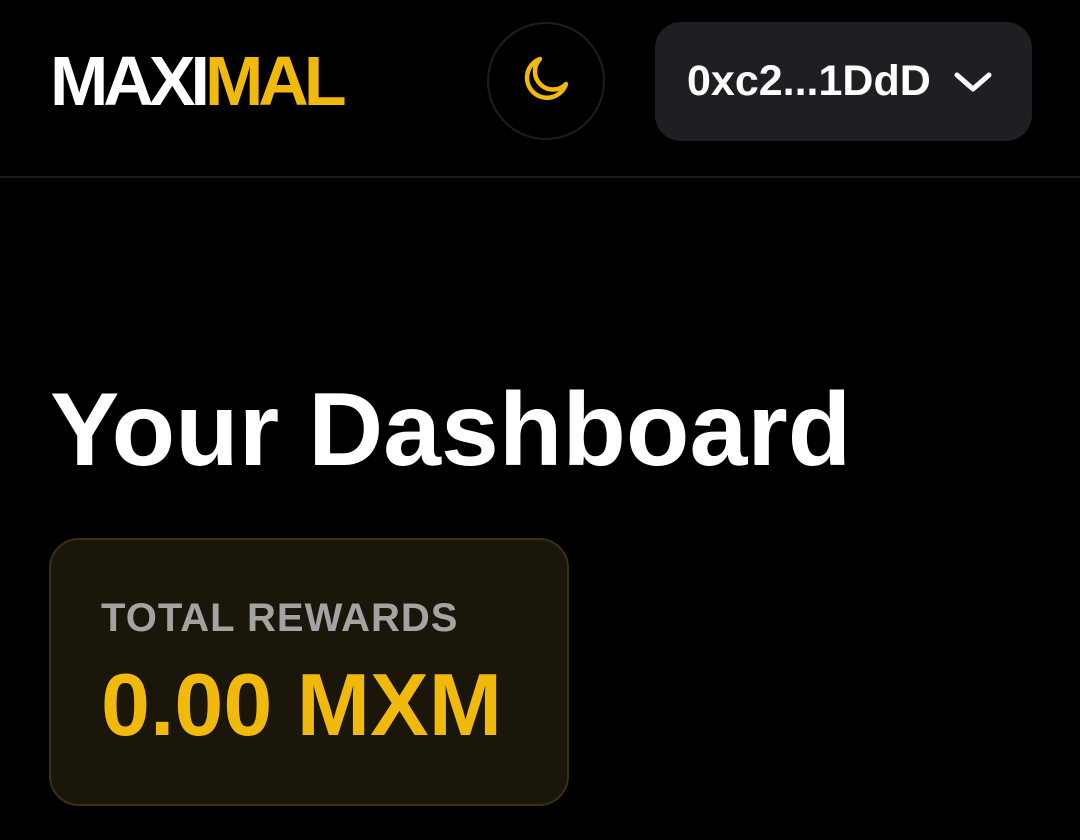 The width and height of the screenshot is (1080, 840). Describe the element at coordinates (276, 81) in the screenshot. I see `logo-text-mal: MAL` at that location.